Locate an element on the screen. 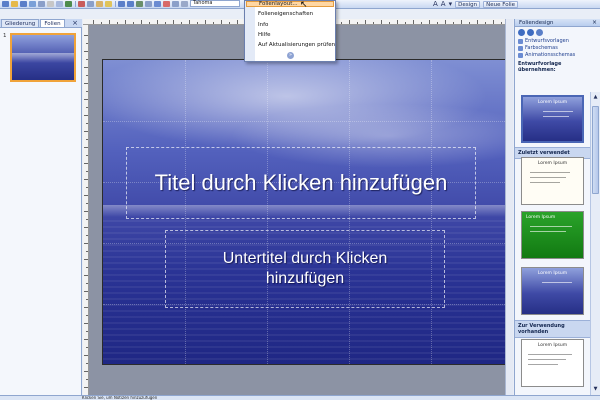 The width and height of the screenshot is (600, 400). email-icon is located at coordinates (41, 4).